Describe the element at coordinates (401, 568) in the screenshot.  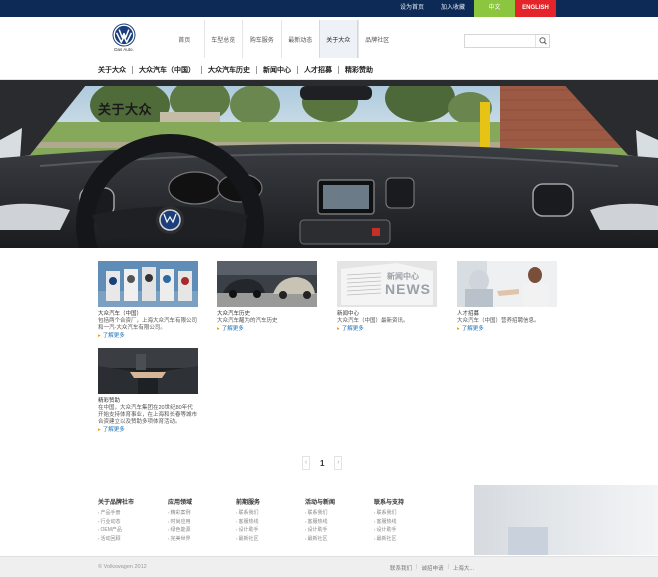
I see `footer-bottom-link: 联系我们` at that location.